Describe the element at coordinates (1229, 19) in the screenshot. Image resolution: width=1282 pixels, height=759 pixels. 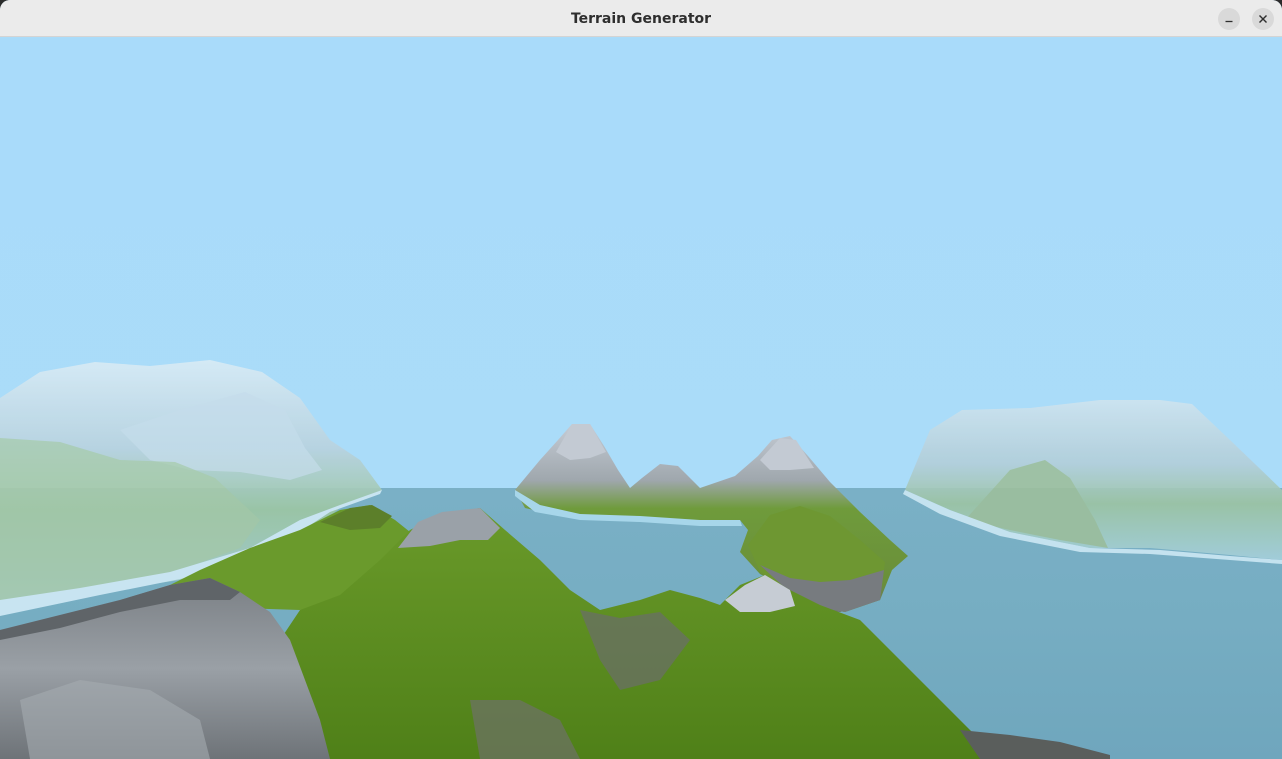
I see `minimize-button` at that location.